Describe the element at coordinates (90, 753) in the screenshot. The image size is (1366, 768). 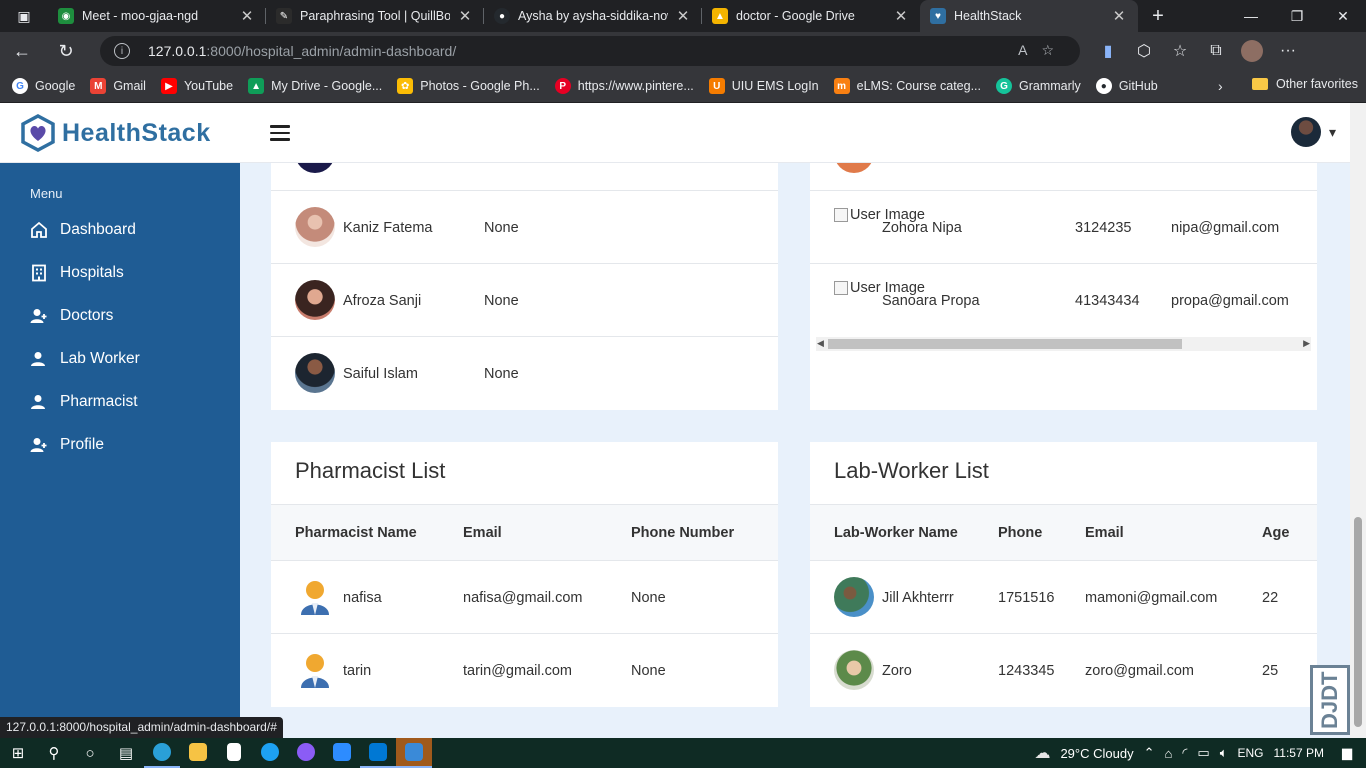
I see `cortana-icon: ○` at that location.